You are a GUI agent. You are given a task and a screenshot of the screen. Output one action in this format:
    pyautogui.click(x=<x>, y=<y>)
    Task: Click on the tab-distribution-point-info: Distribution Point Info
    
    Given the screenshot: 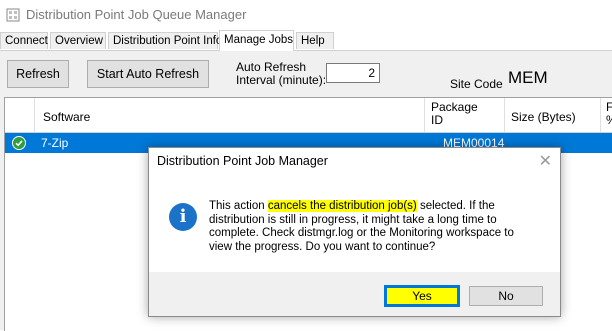 What is the action you would take?
    pyautogui.click(x=165, y=40)
    